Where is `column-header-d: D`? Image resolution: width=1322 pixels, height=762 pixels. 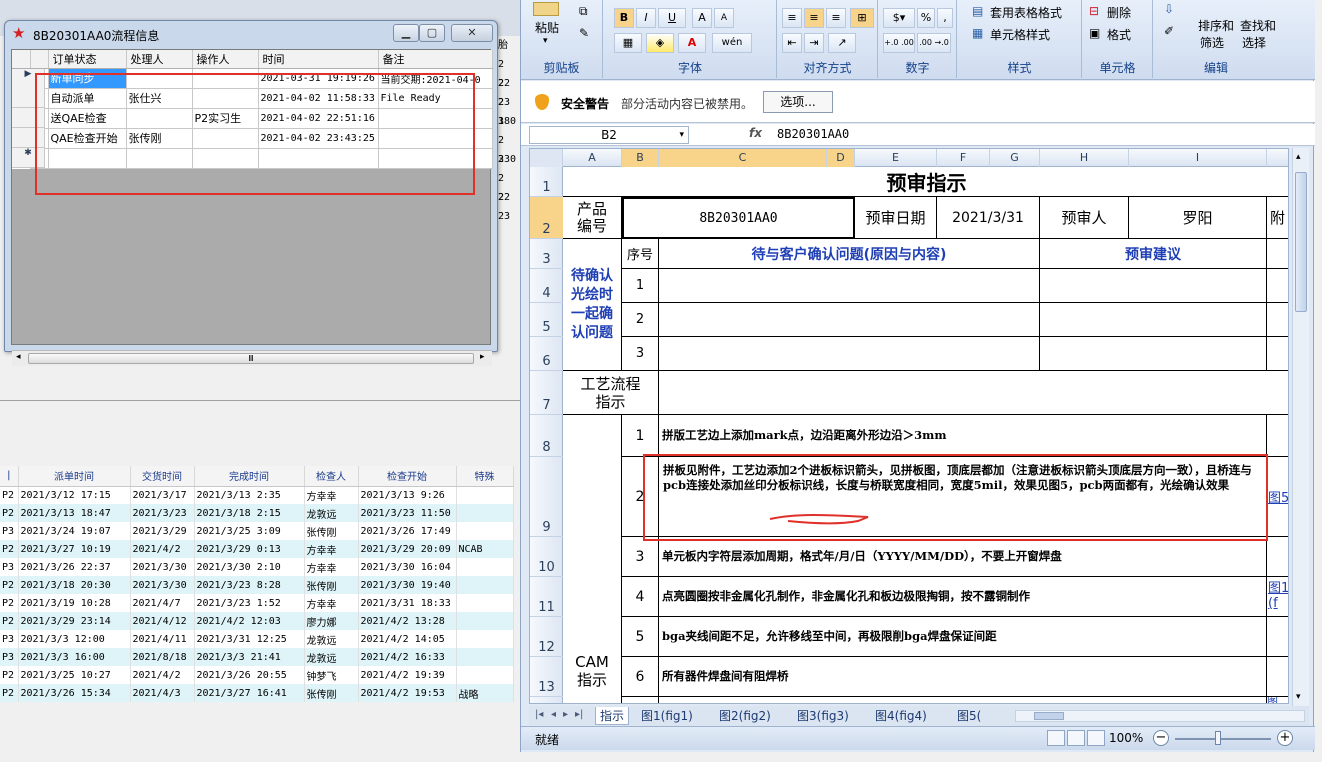
column-header-d: D is located at coordinates (841, 158).